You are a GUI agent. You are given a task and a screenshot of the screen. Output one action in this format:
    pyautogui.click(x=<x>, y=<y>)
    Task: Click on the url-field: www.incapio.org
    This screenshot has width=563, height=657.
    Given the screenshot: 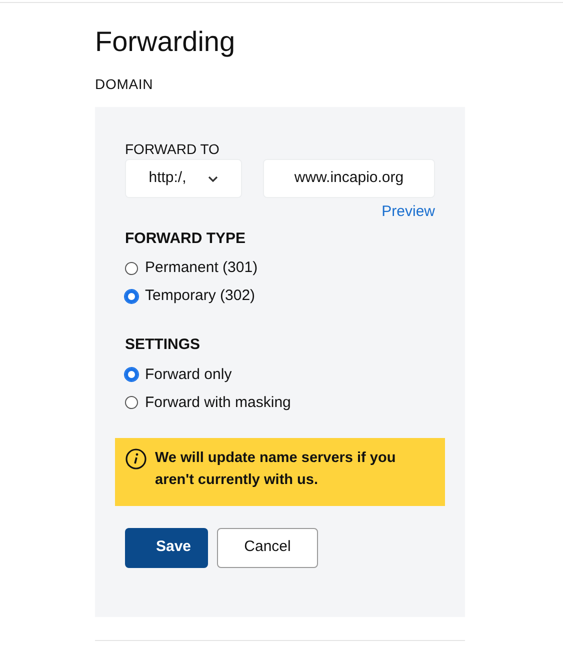 What is the action you would take?
    pyautogui.click(x=349, y=178)
    